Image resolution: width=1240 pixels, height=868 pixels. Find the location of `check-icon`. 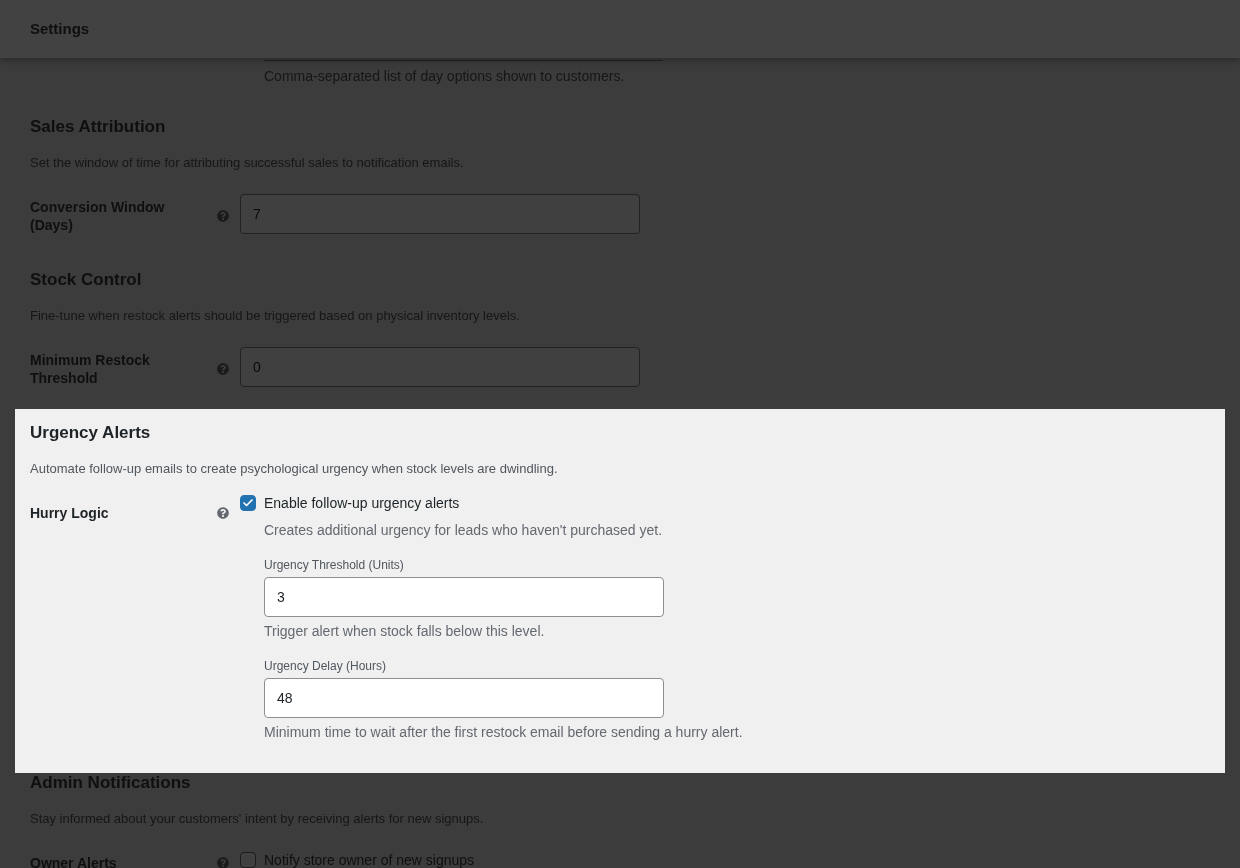

check-icon is located at coordinates (248, 503).